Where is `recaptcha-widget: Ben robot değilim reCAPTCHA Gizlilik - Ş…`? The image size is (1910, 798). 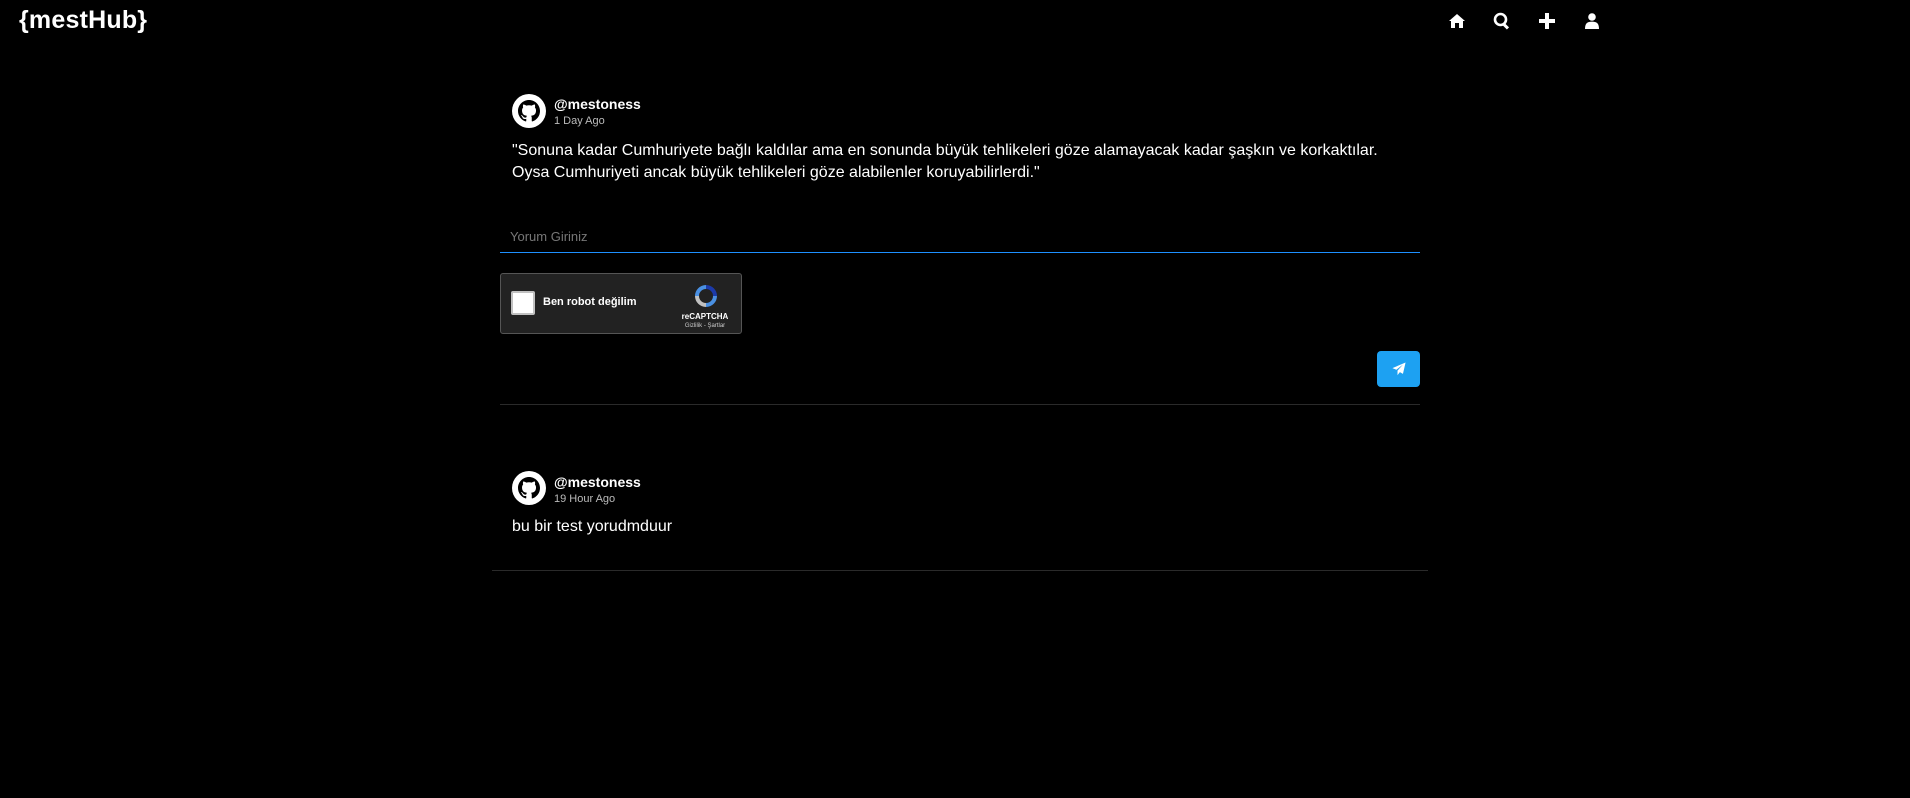
recaptcha-widget: Ben robot değilim reCAPTCHA Gizlilik - Ş… is located at coordinates (621, 303).